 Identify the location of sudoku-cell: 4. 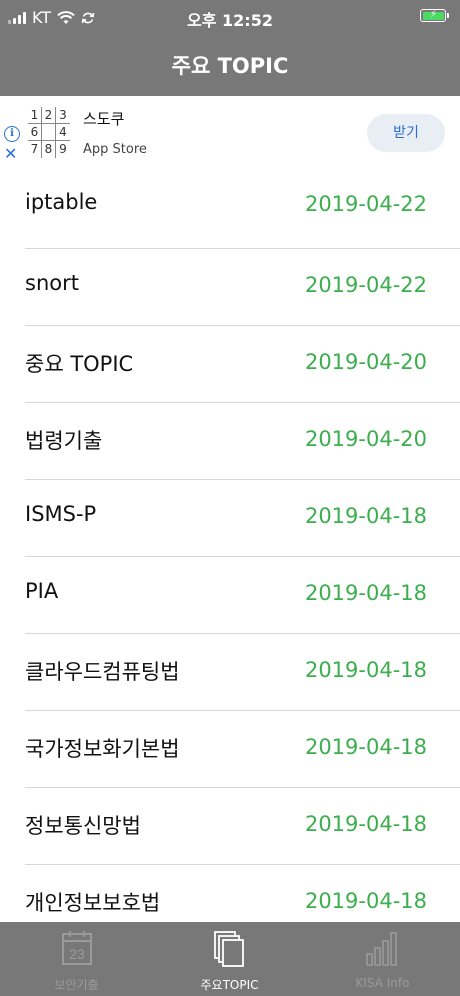
(63, 132).